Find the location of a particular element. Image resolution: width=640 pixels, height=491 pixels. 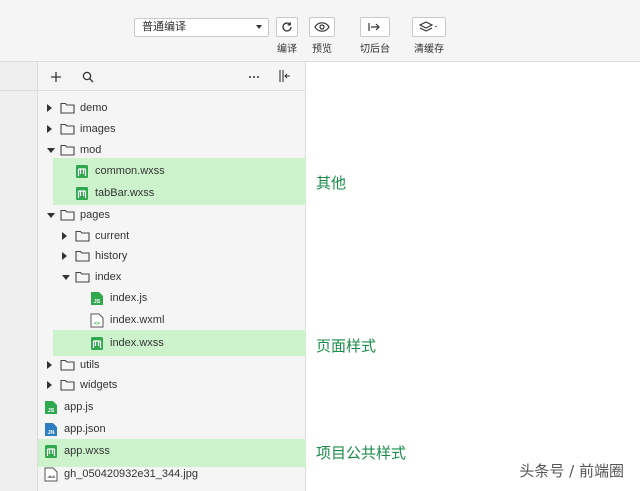

tree-item-label: images is located at coordinates (98, 129).